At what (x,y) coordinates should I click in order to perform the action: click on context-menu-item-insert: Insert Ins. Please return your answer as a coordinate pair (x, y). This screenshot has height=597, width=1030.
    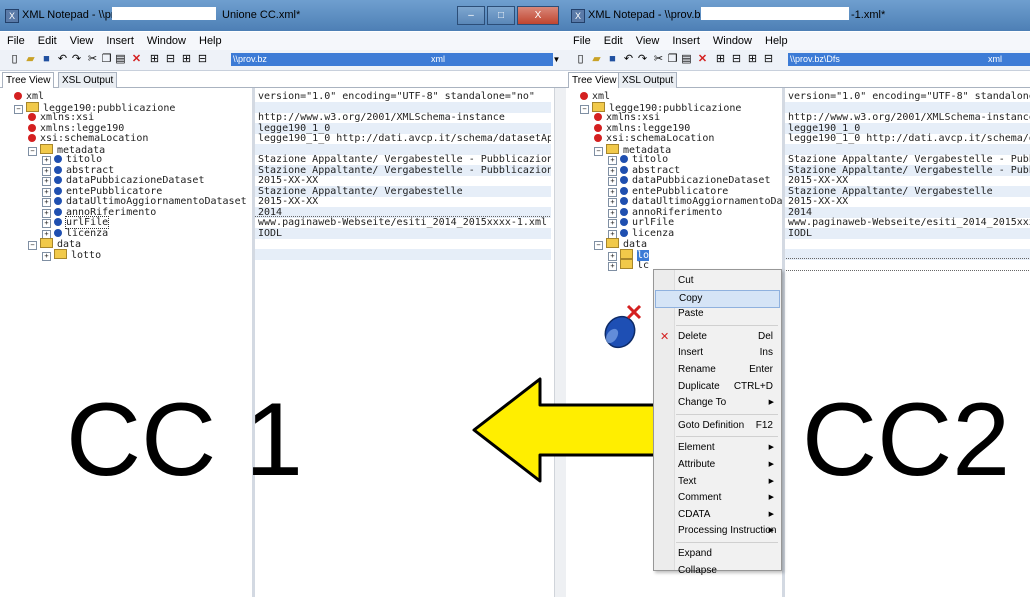
    Looking at the image, I should click on (717, 353).